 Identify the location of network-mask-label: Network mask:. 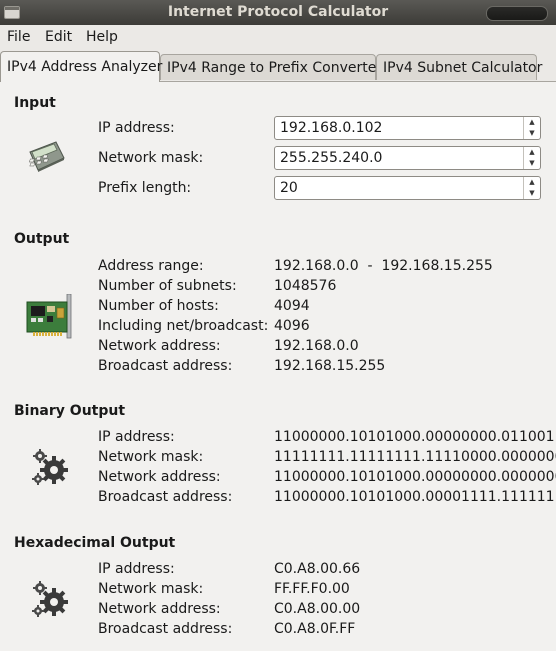
(151, 158).